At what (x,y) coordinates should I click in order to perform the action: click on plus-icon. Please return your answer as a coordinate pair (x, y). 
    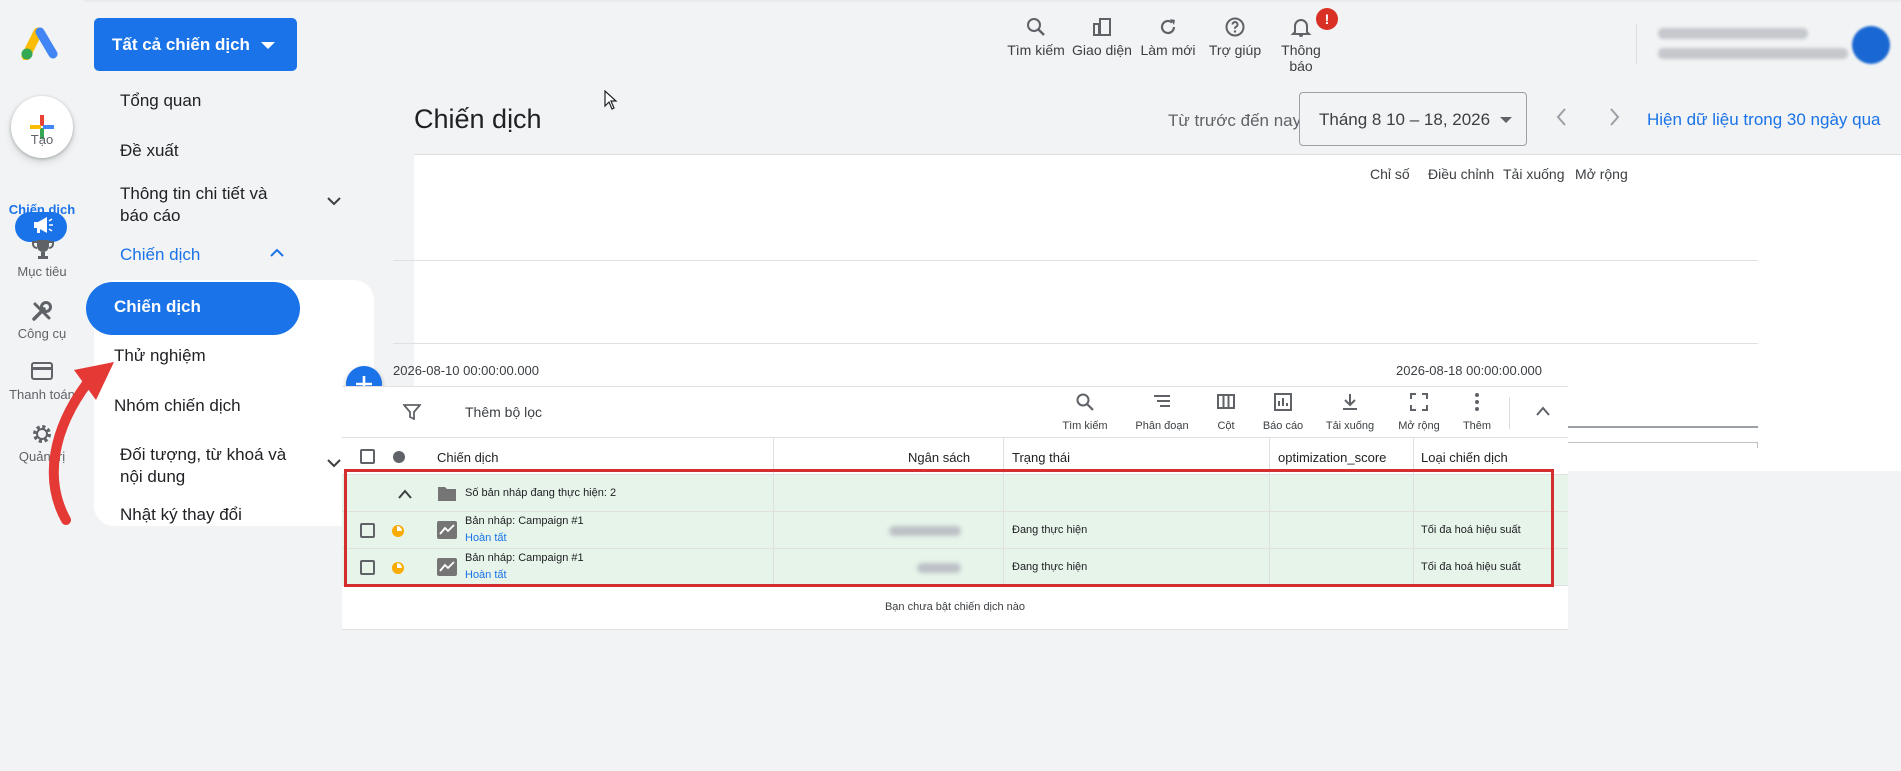
    Looking at the image, I should click on (42, 127).